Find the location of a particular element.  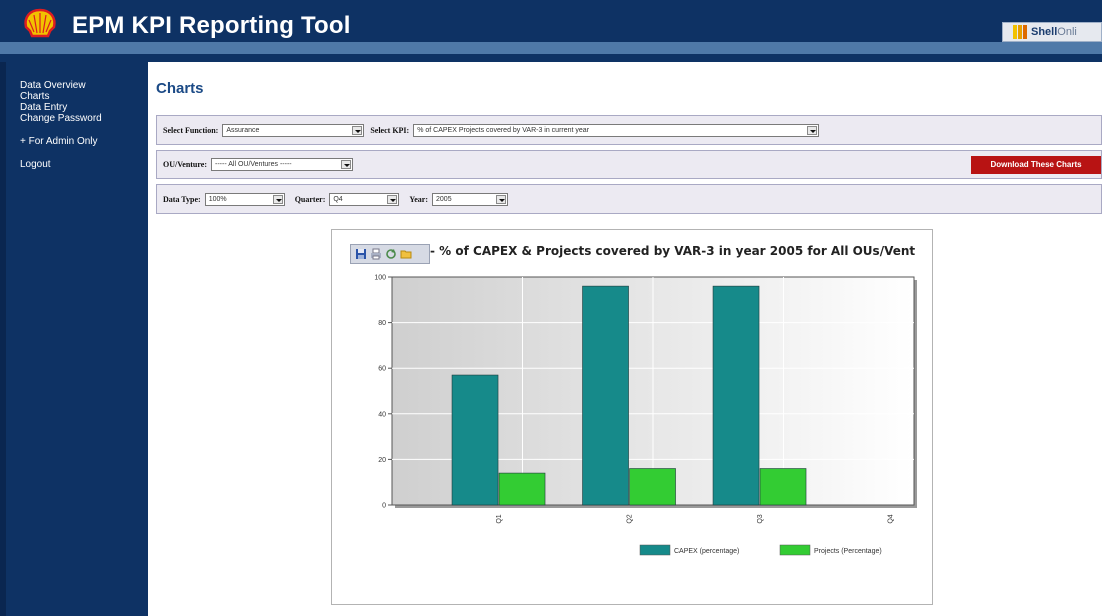

shell-online-label: ShellOnli is located at coordinates (1054, 32).